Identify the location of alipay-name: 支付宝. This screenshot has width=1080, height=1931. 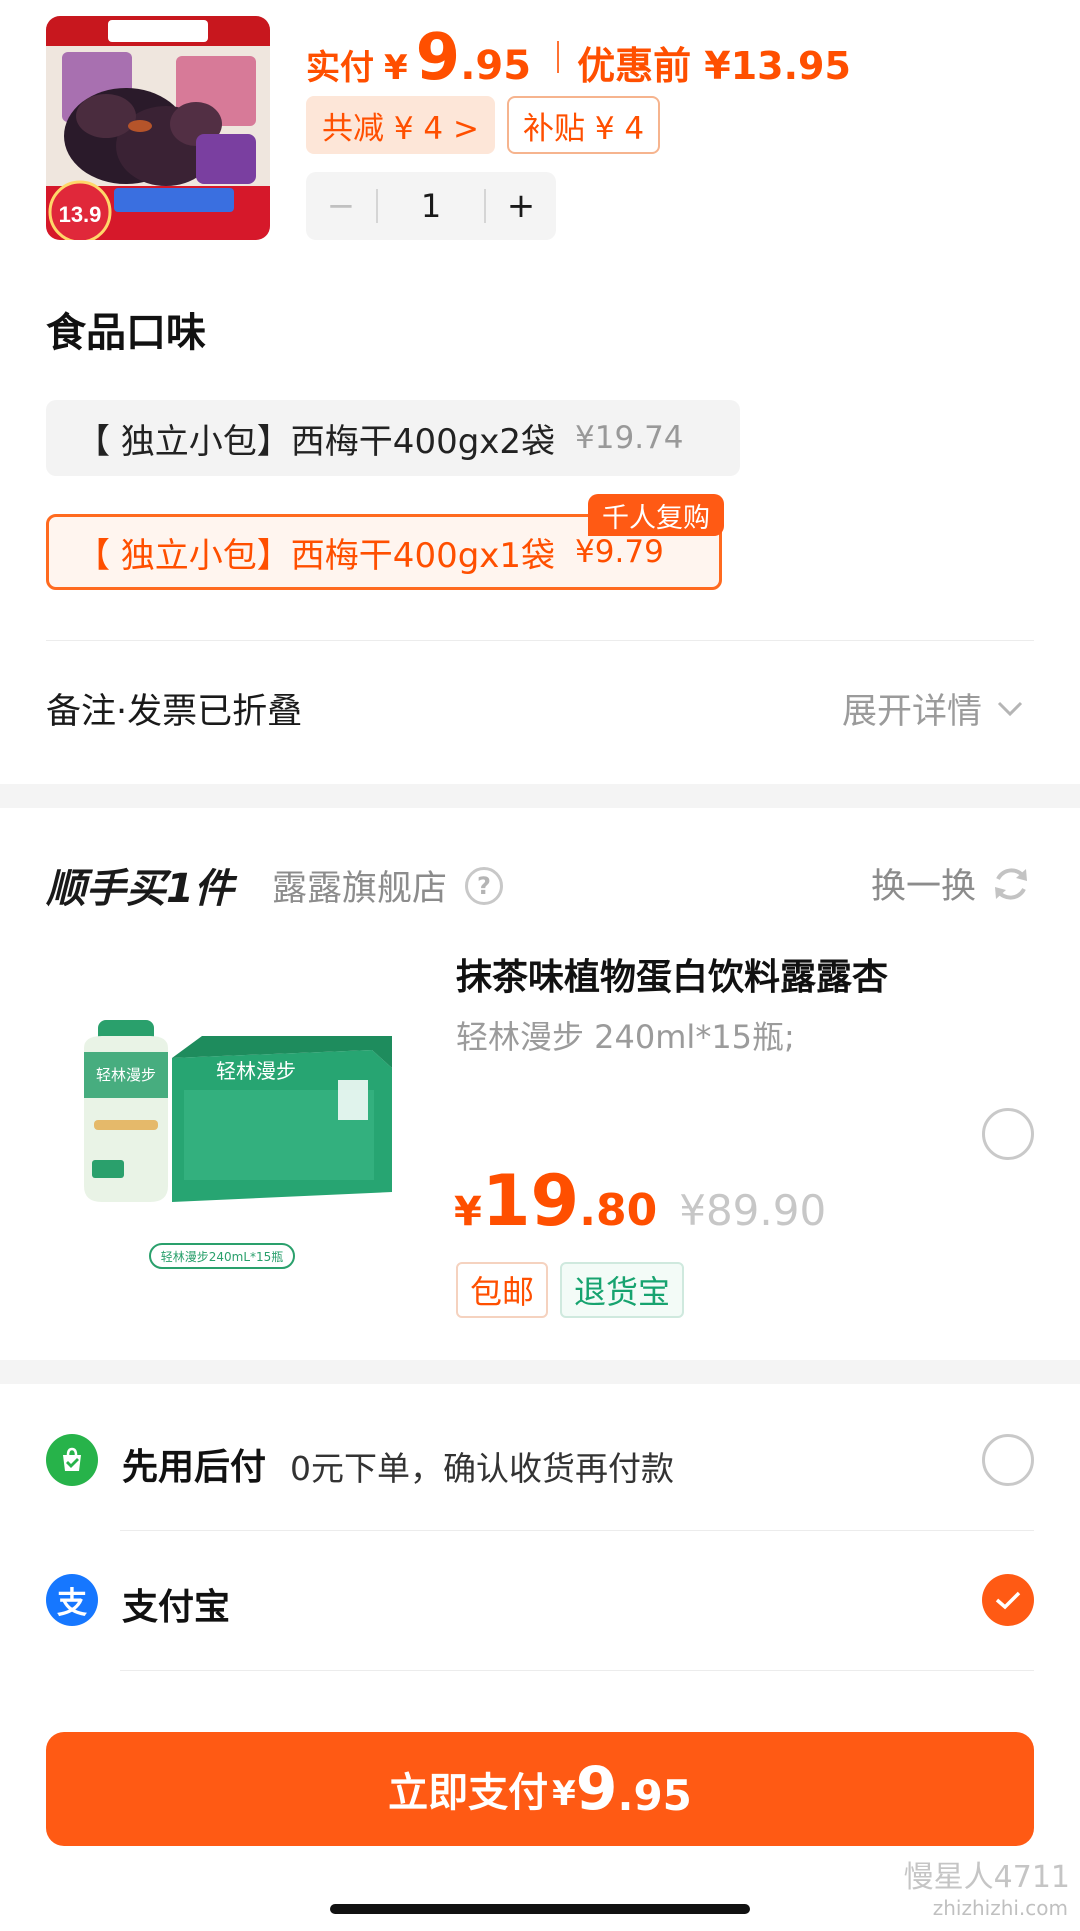
(176, 1607).